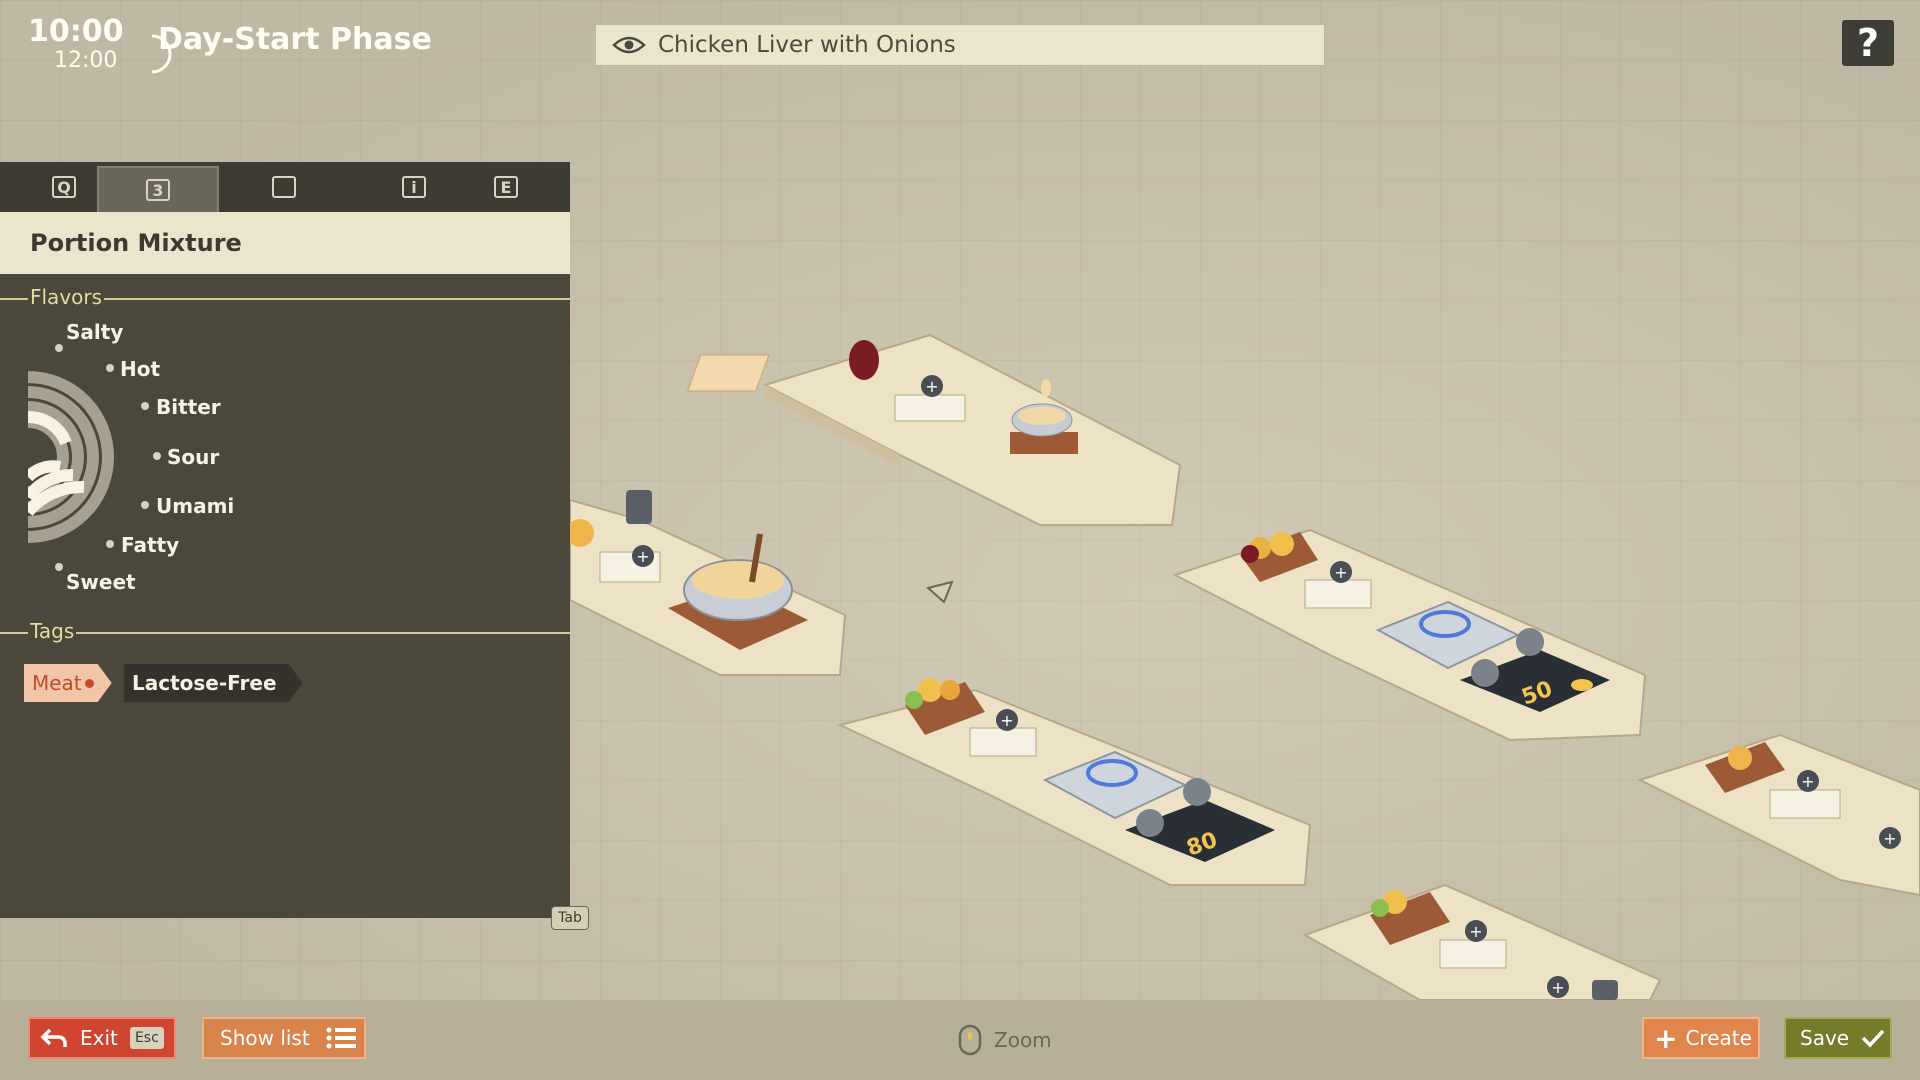  Describe the element at coordinates (864, 360) in the screenshot. I see `red-onion-icon` at that location.